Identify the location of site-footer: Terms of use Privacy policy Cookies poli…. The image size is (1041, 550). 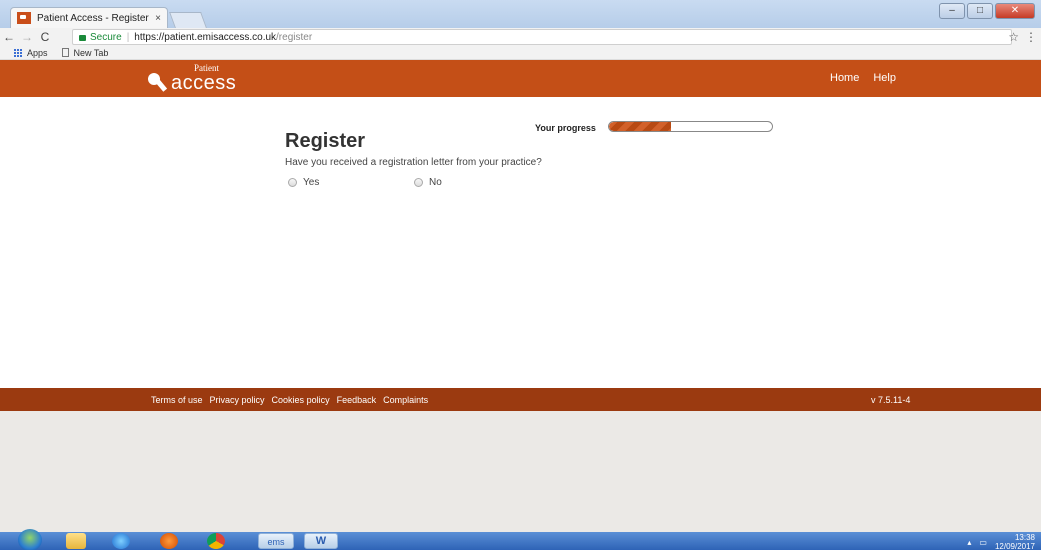
(520, 399).